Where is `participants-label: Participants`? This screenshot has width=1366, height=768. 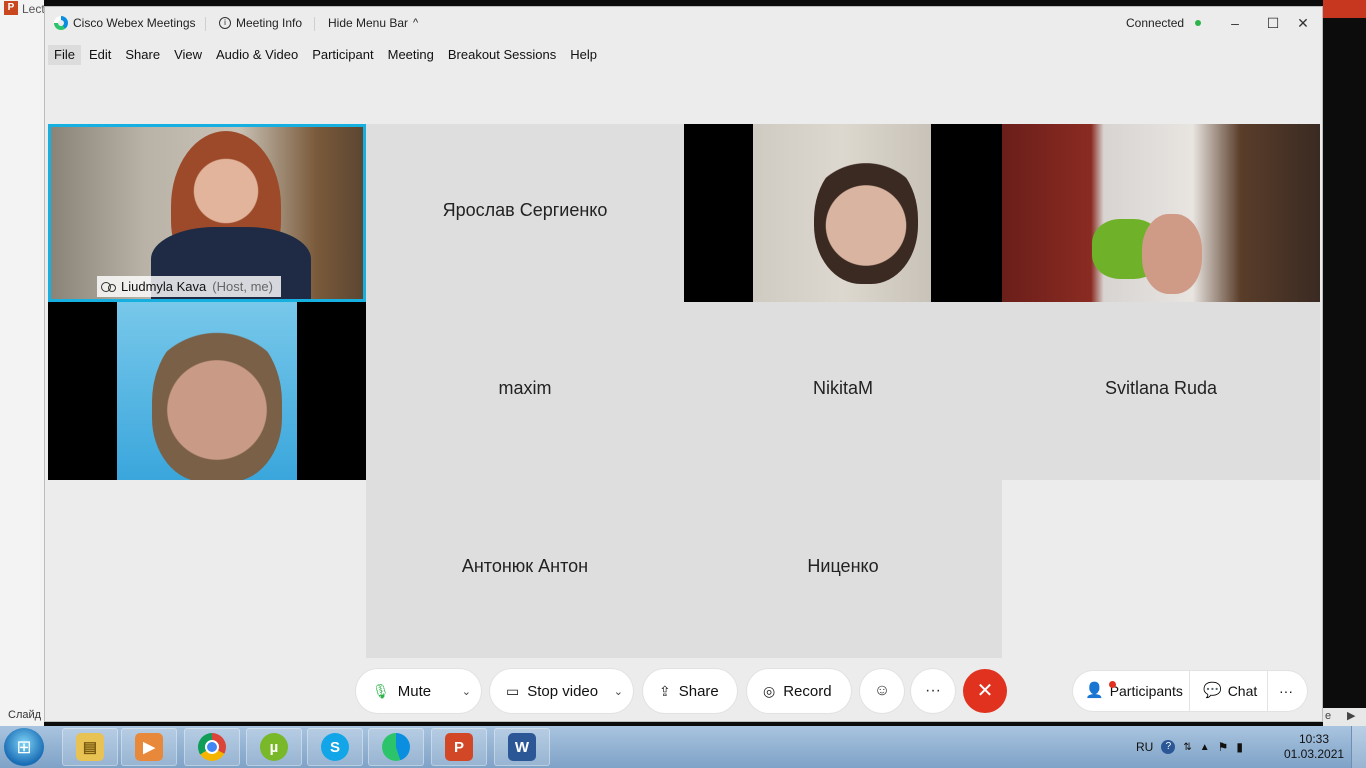 participants-label: Participants is located at coordinates (1146, 691).